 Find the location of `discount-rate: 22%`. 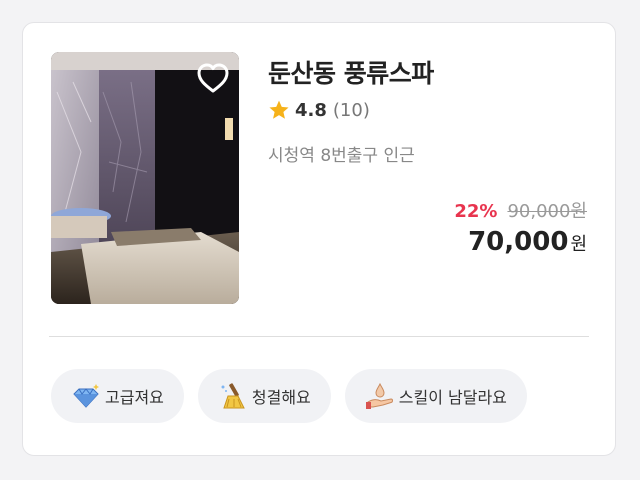

discount-rate: 22% is located at coordinates (476, 211).